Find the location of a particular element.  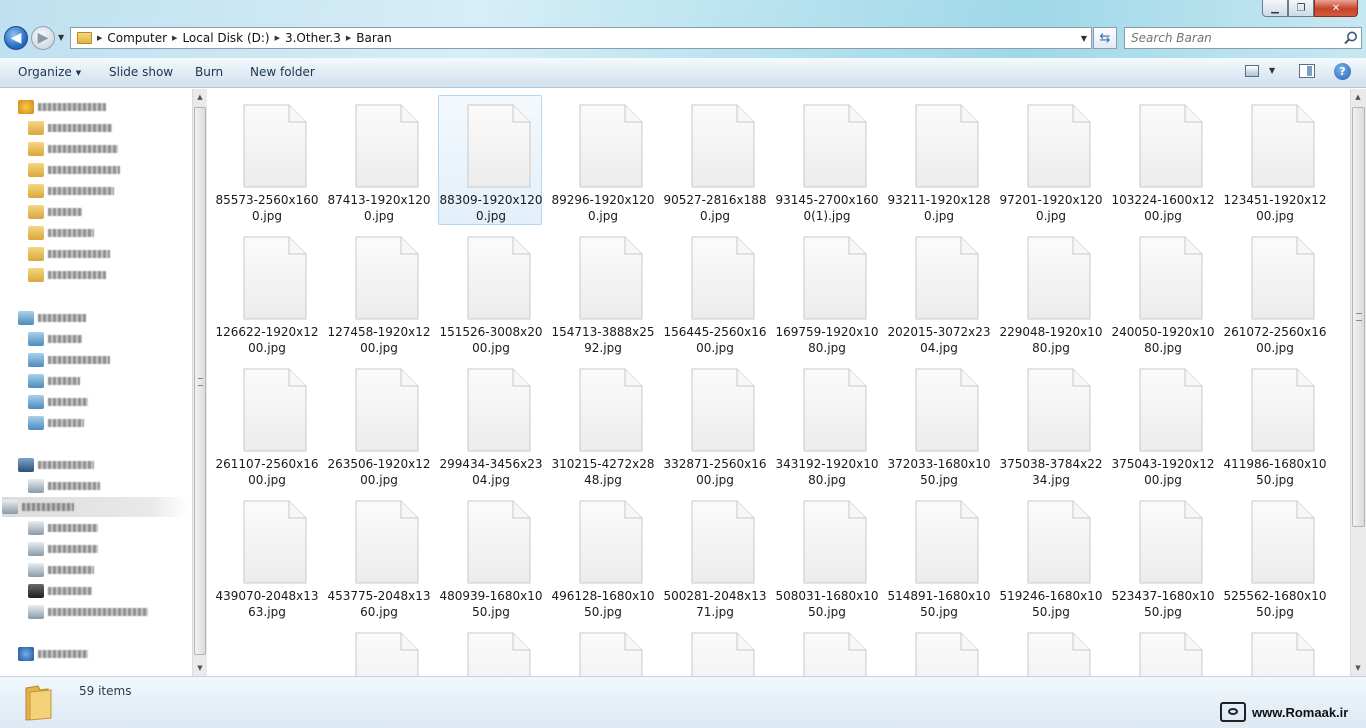

file-item: 310215-4272x2848.jpg is located at coordinates (602, 424).